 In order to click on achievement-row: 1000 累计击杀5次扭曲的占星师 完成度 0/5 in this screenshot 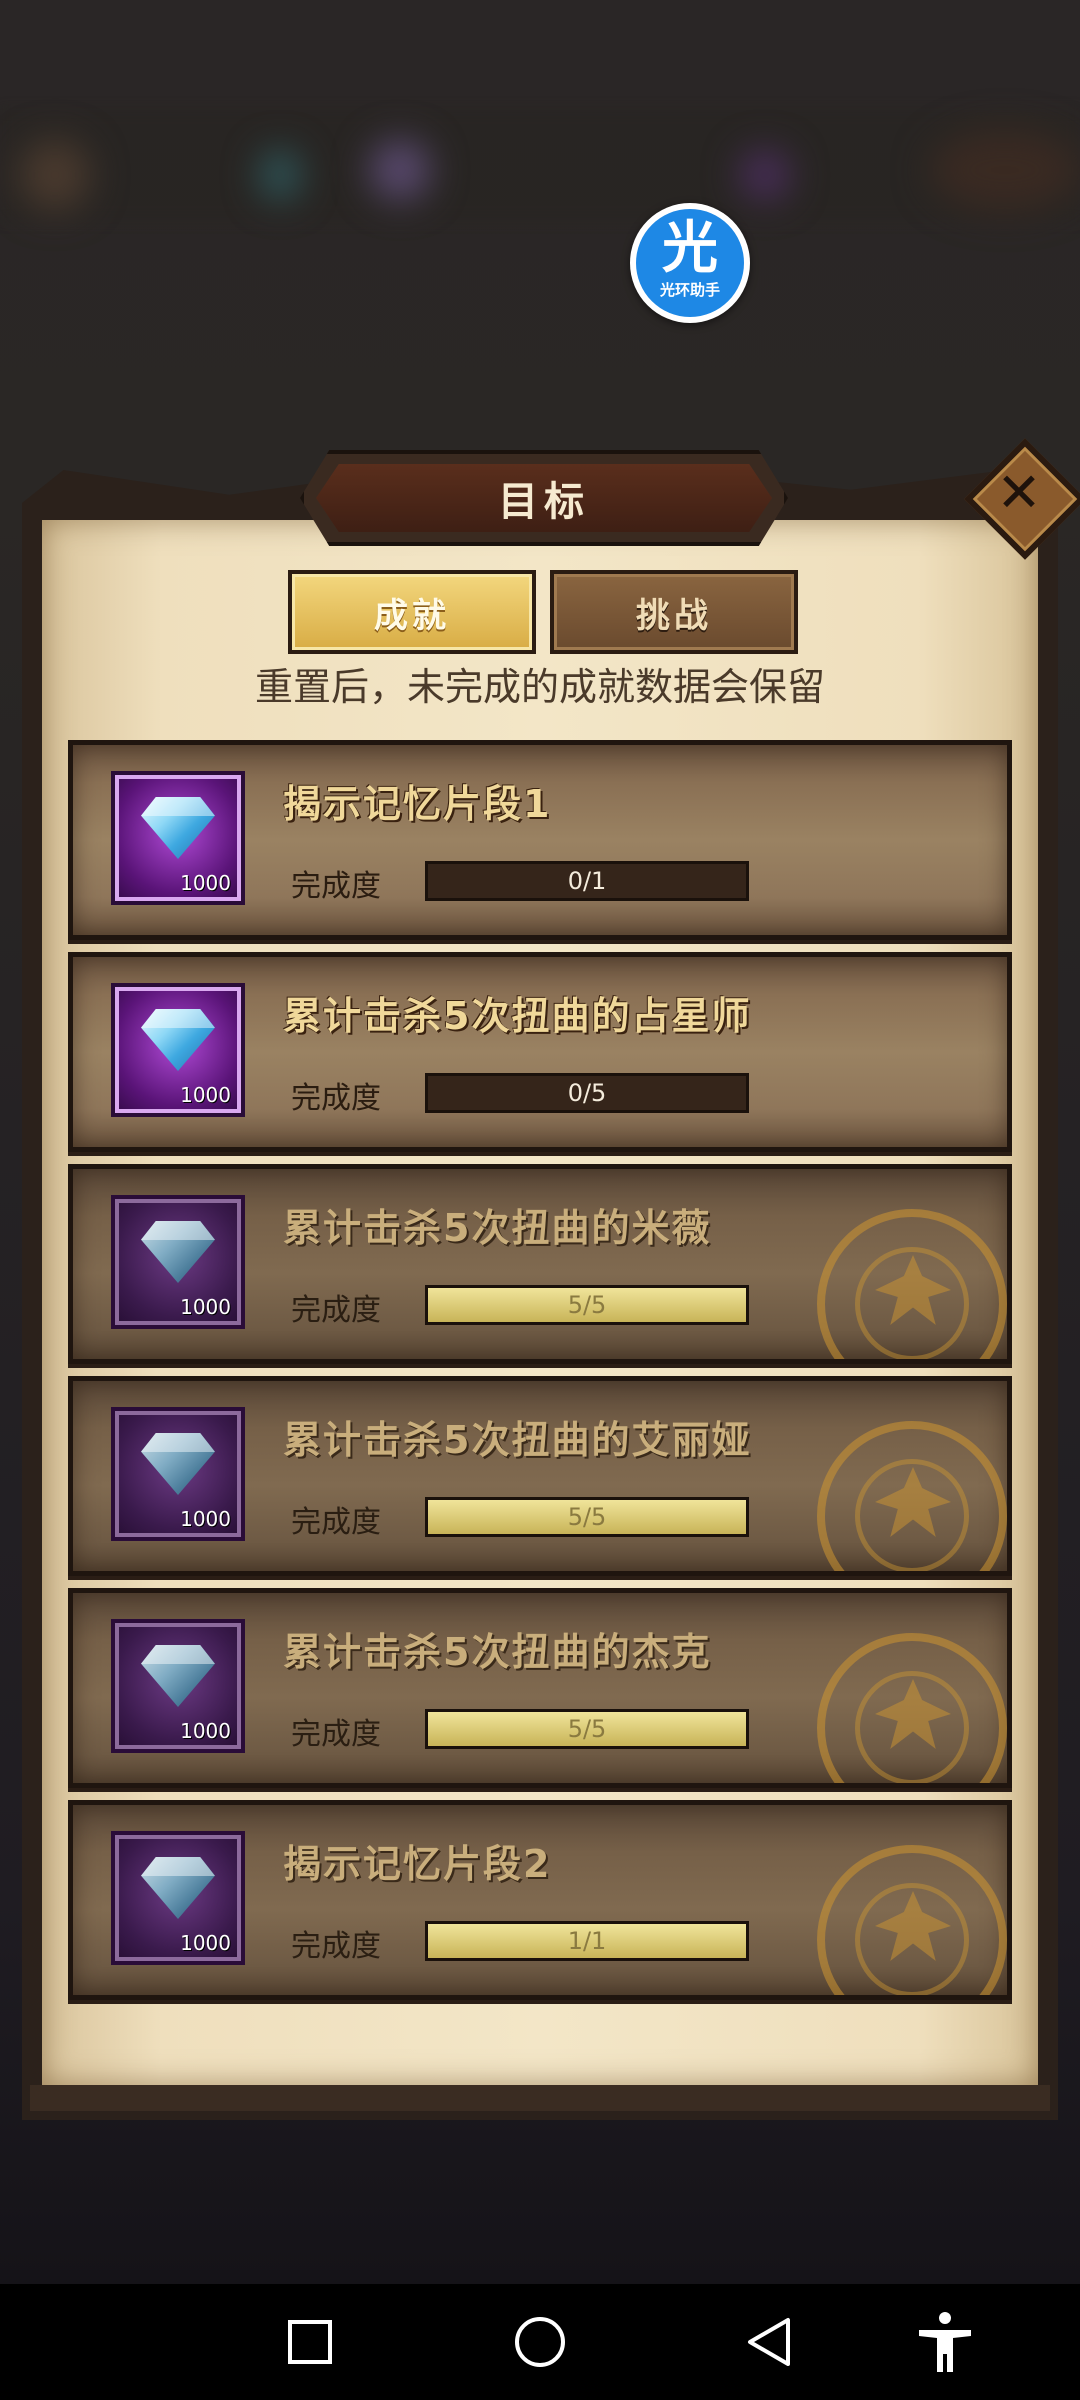, I will do `click(540, 1052)`.